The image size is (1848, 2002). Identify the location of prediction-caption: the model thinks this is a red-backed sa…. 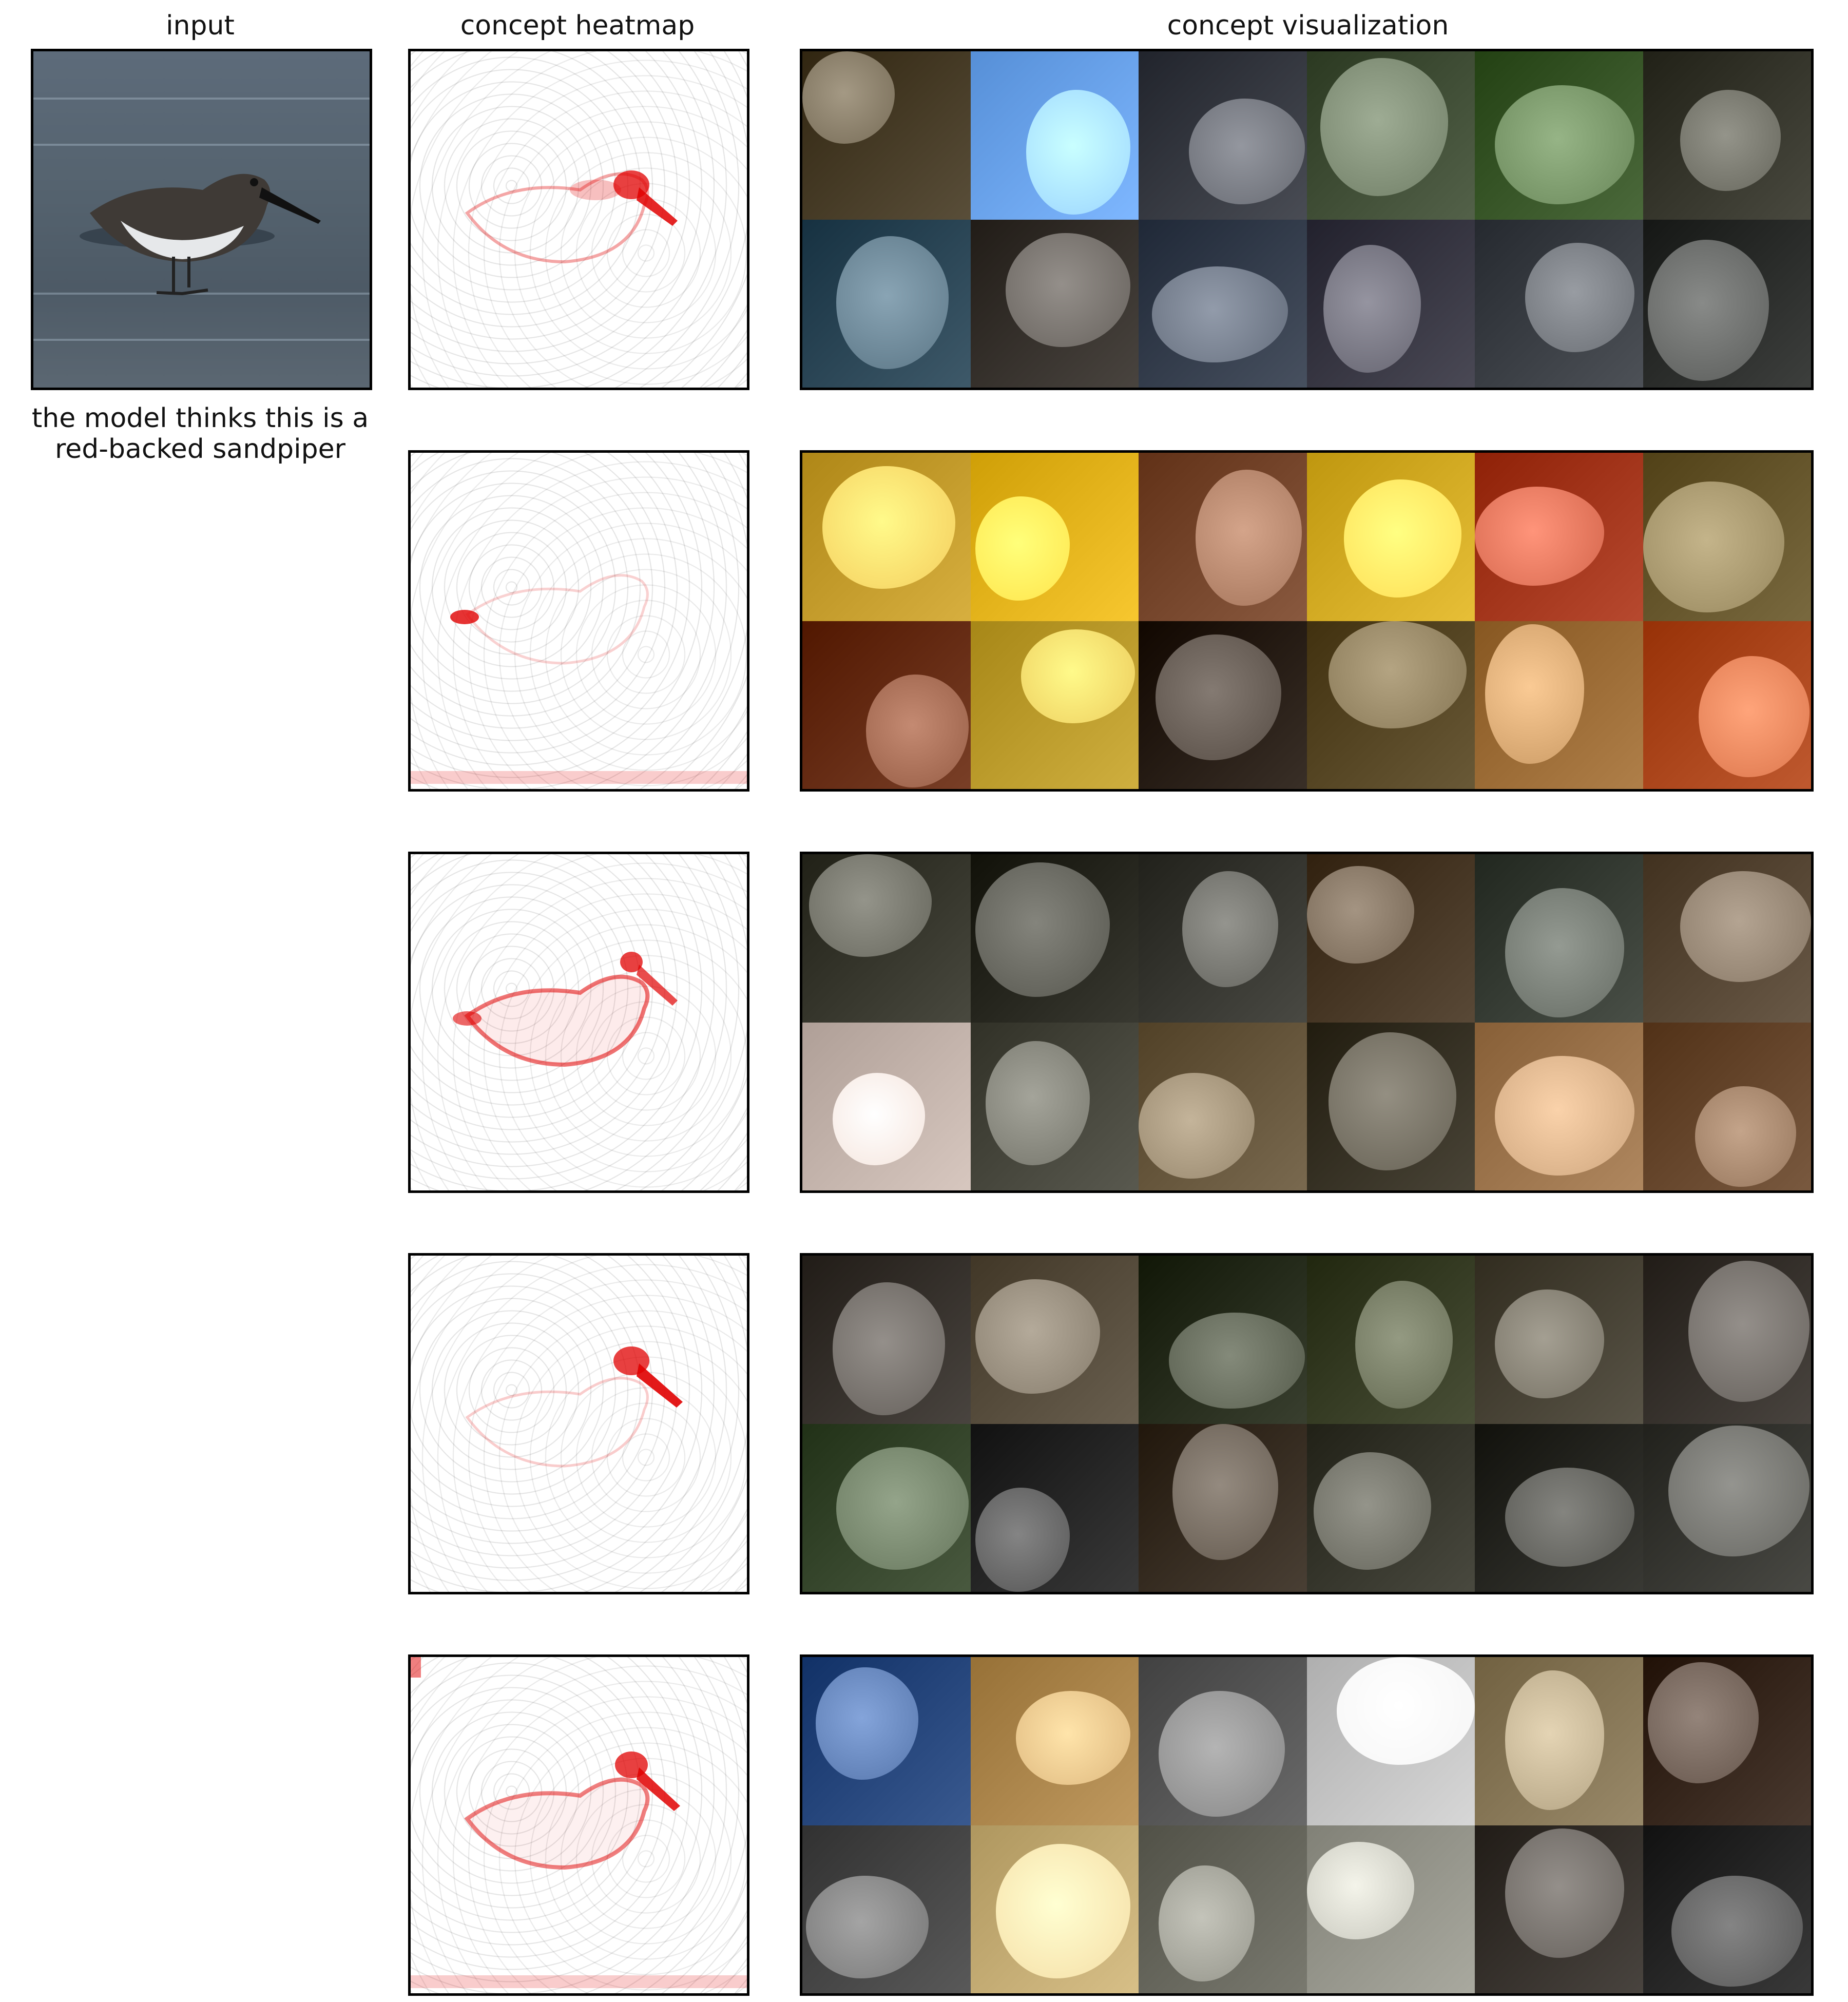
(200, 434).